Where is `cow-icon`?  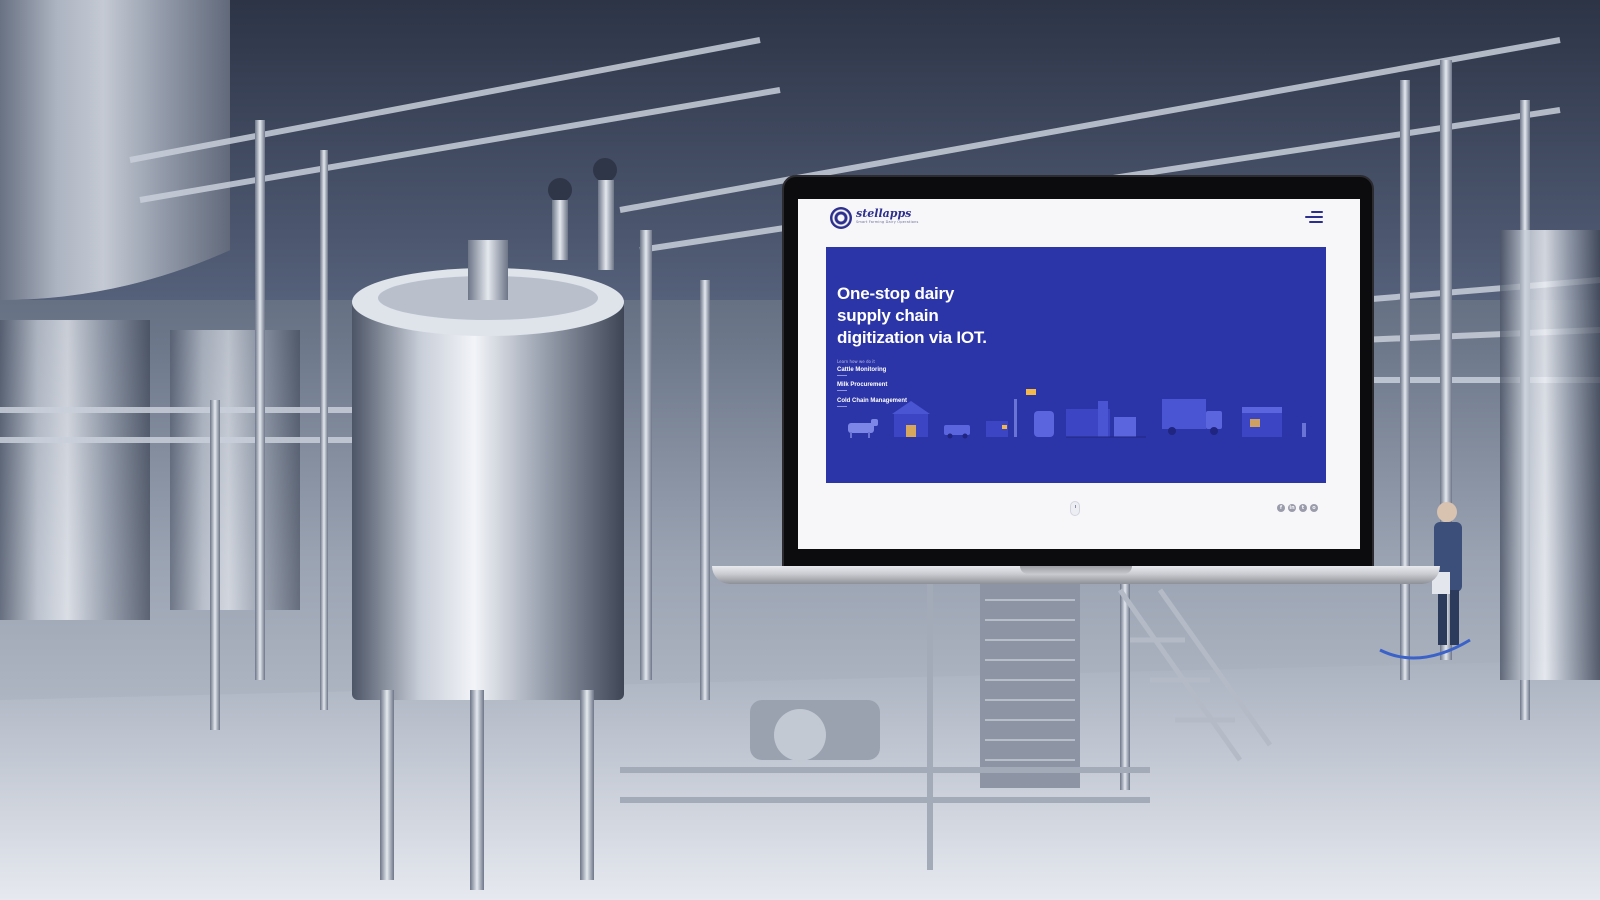
cow-icon is located at coordinates (863, 428).